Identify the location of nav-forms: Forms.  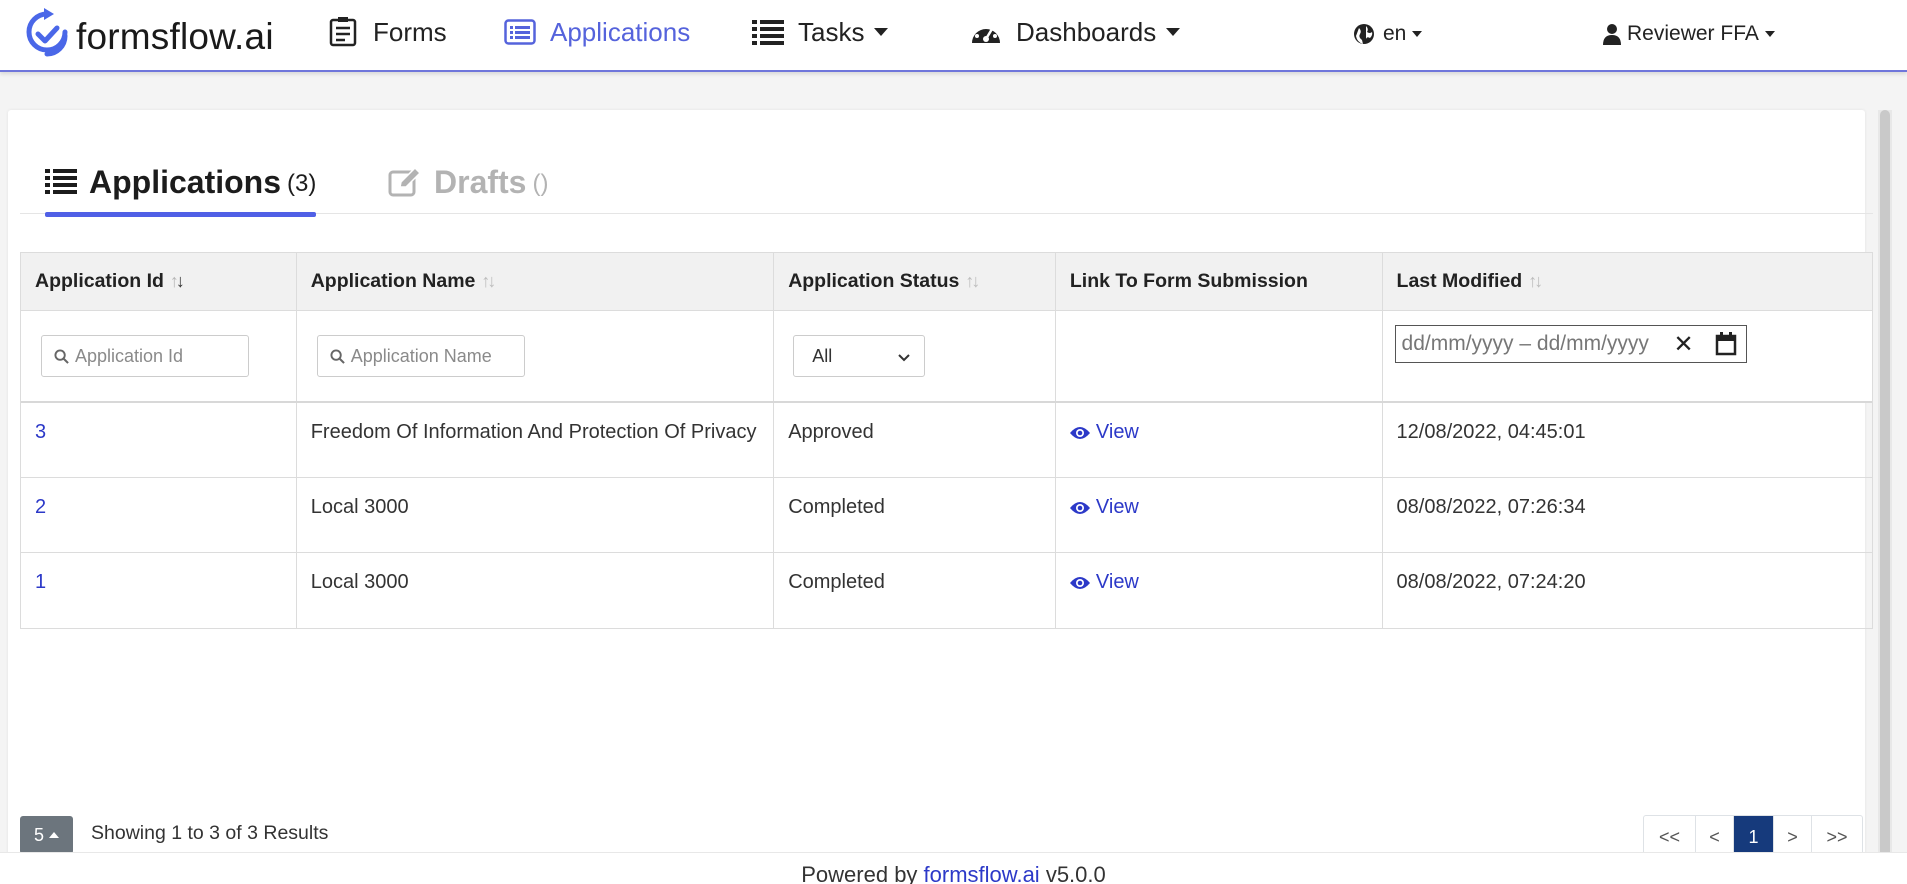
(387, 32).